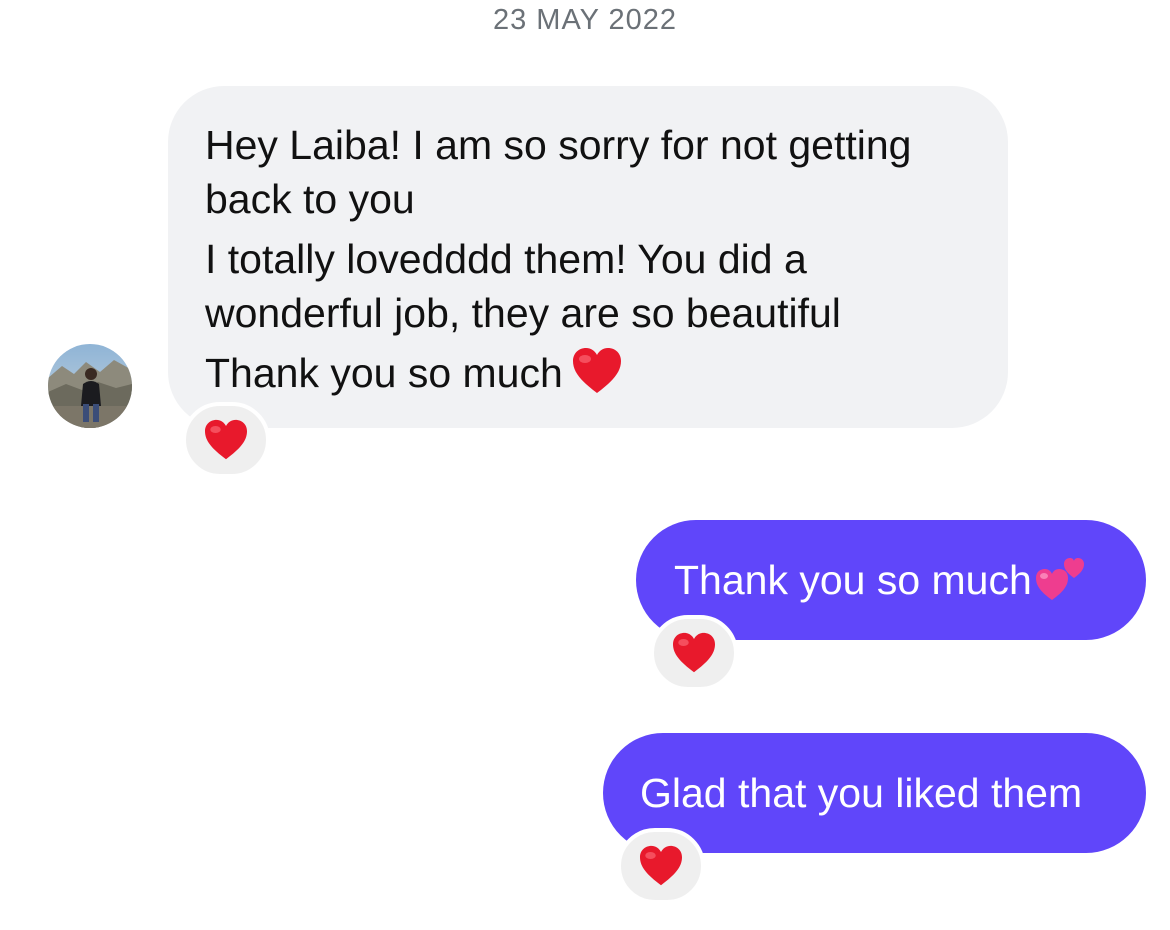 The image size is (1170, 930). What do you see at coordinates (1062, 578) in the screenshot?
I see `two-hearts-icon` at bounding box center [1062, 578].